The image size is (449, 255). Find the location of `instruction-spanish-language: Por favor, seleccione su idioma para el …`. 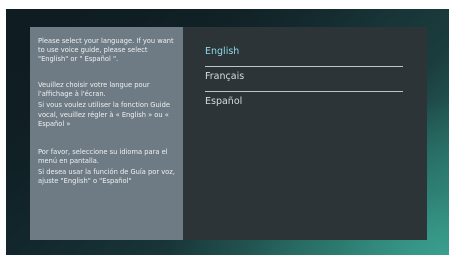

instruction-spanish-language: Por favor, seleccione su idioma para el … is located at coordinates (103, 156).